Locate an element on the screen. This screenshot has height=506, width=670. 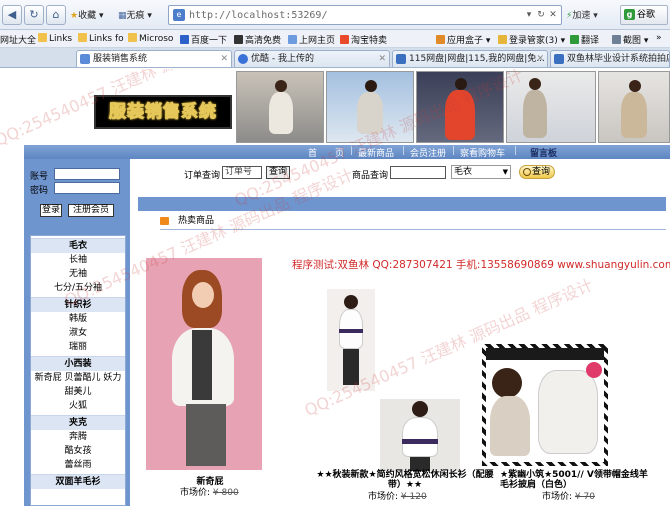
order-search-button: 查询 is located at coordinates (278, 172).